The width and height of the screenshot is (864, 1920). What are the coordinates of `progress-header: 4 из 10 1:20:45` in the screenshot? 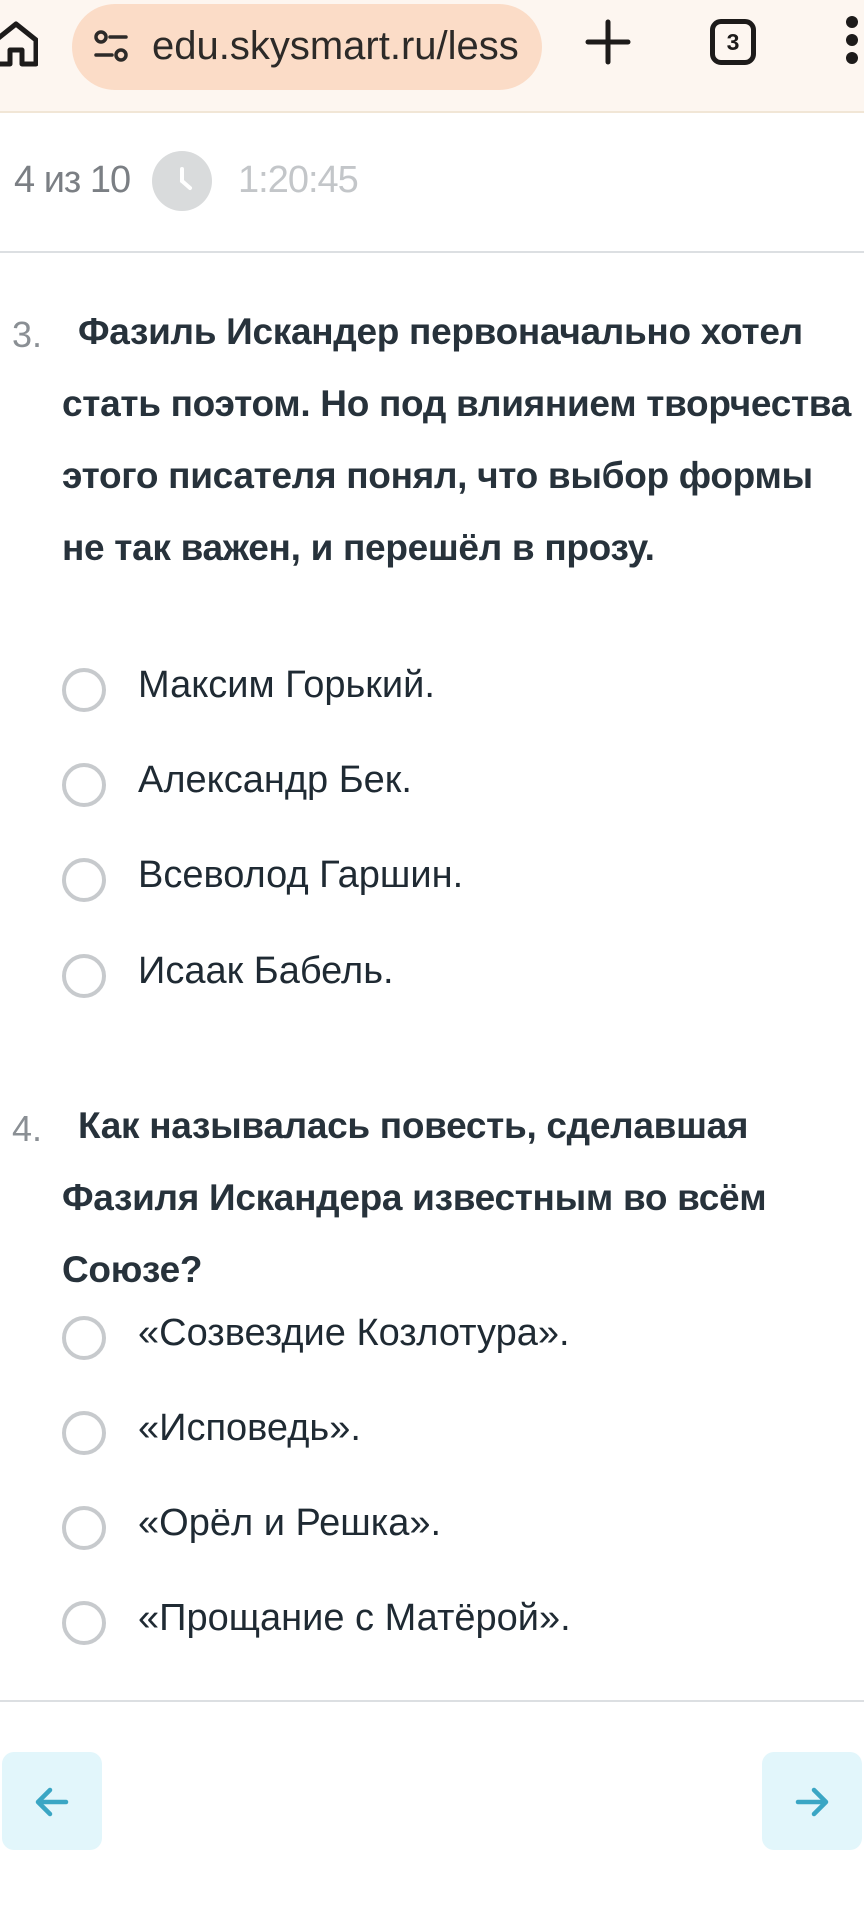 It's located at (432, 182).